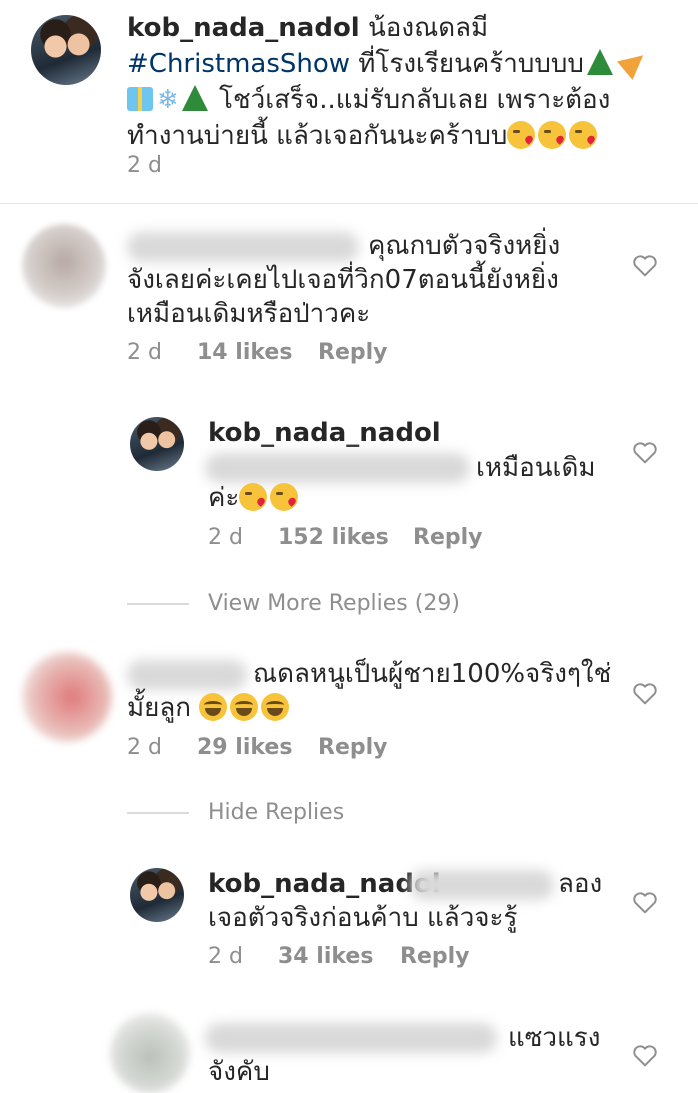  I want to click on snowflake-emoji: ❄, so click(168, 100).